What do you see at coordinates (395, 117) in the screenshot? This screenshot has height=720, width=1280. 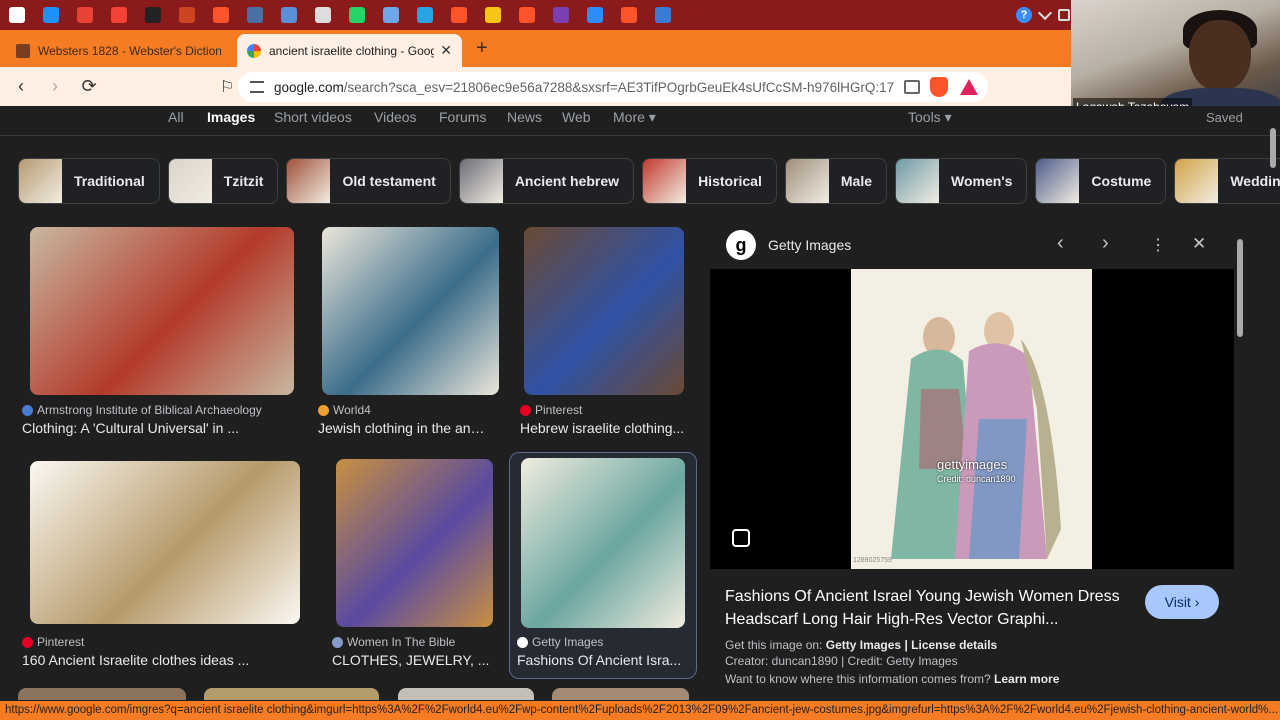 I see `tab-videos: Videos` at bounding box center [395, 117].